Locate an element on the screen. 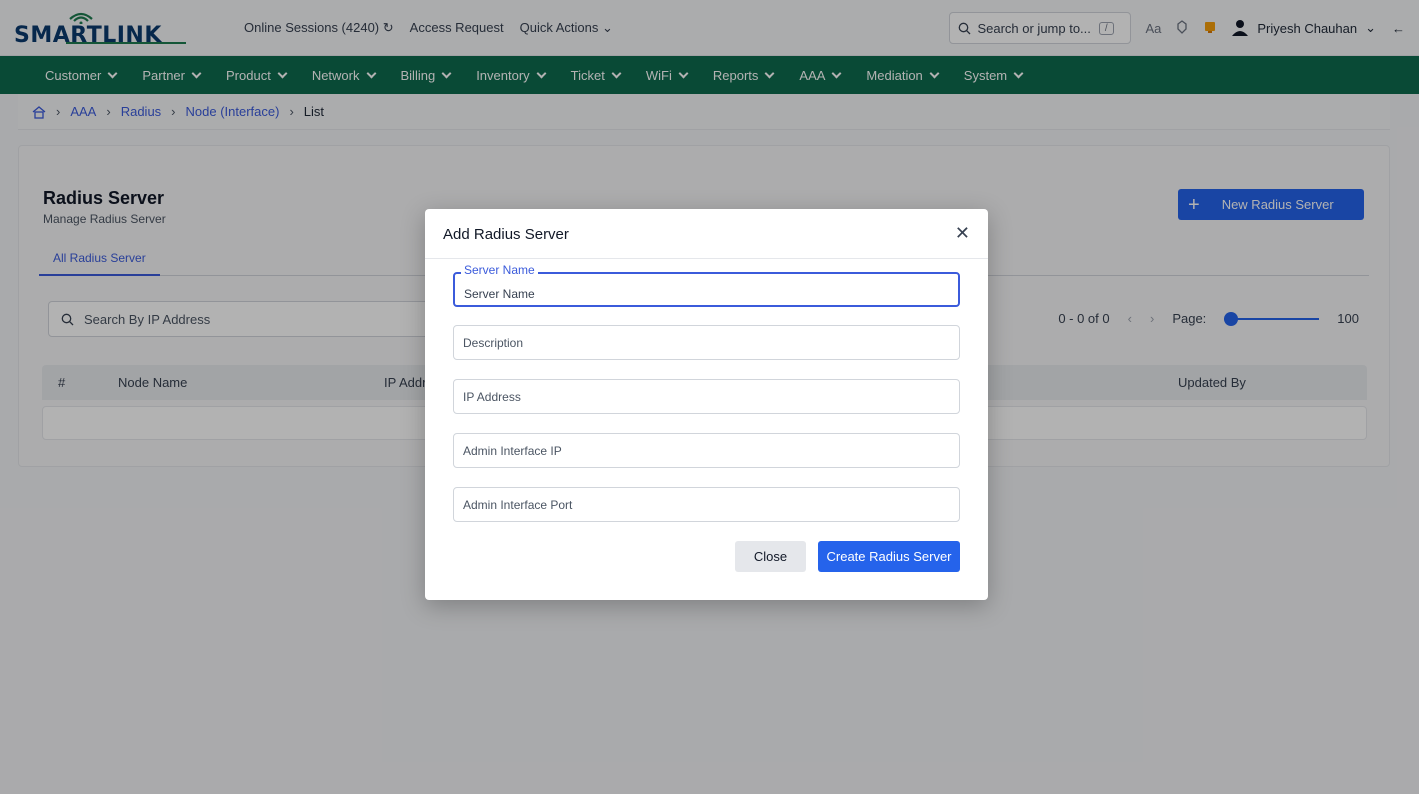 This screenshot has width=1419, height=794. server-name-label: Server Name is located at coordinates (499, 270).